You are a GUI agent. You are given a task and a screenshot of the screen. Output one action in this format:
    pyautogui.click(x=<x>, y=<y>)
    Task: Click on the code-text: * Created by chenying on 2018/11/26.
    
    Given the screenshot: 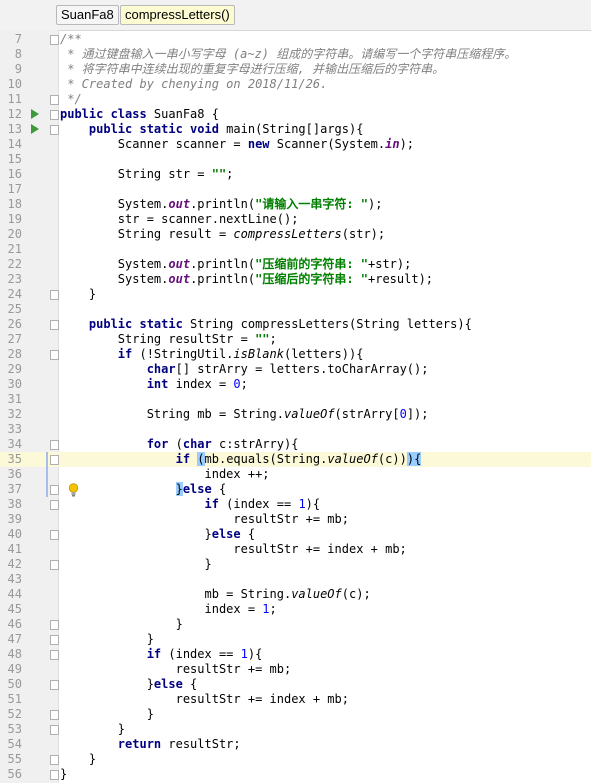 What is the action you would take?
    pyautogui.click(x=193, y=84)
    